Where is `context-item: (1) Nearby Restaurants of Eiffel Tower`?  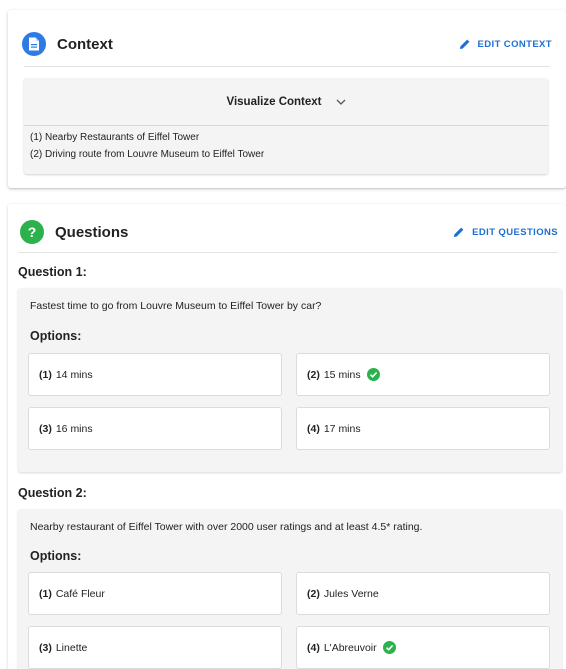 context-item: (1) Nearby Restaurants of Eiffel Tower is located at coordinates (115, 137).